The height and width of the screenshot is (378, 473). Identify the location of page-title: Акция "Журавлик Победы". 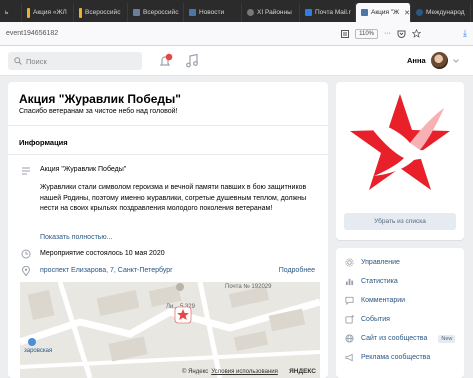
(100, 99).